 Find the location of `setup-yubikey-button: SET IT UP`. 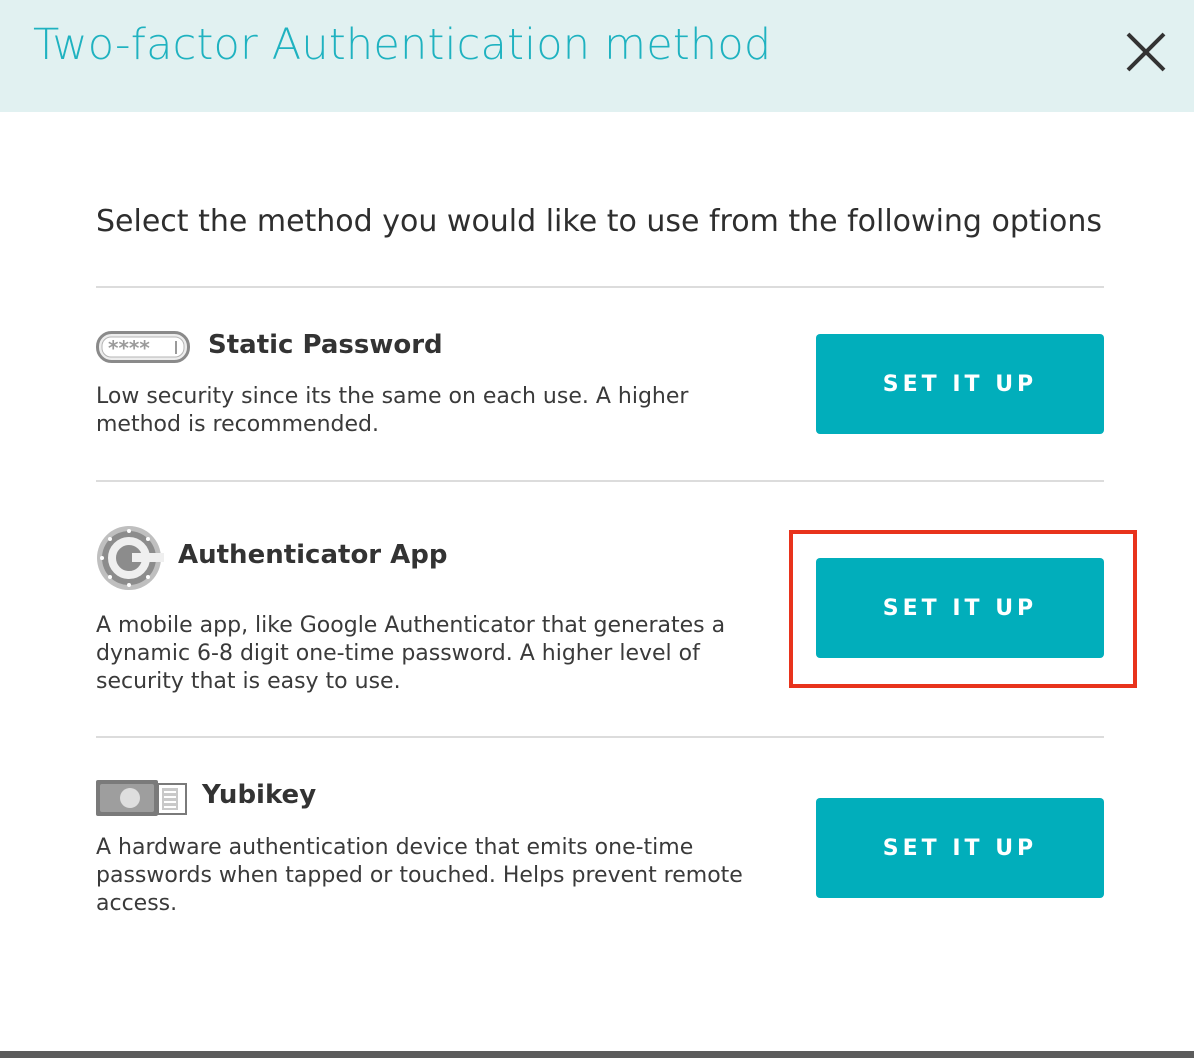

setup-yubikey-button: SET IT UP is located at coordinates (960, 848).